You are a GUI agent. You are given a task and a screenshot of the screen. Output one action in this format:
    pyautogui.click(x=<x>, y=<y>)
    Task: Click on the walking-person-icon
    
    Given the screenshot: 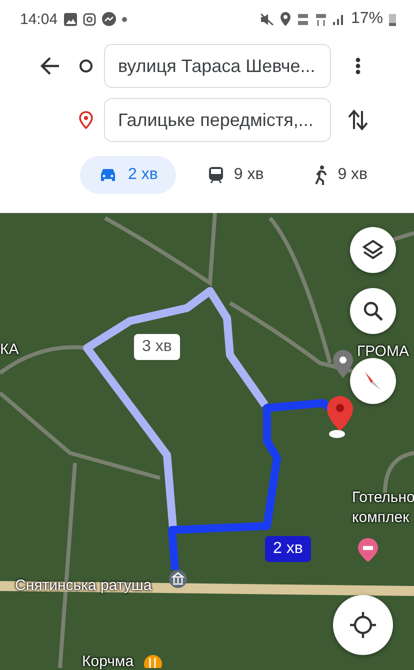 What is the action you would take?
    pyautogui.click(x=321, y=175)
    